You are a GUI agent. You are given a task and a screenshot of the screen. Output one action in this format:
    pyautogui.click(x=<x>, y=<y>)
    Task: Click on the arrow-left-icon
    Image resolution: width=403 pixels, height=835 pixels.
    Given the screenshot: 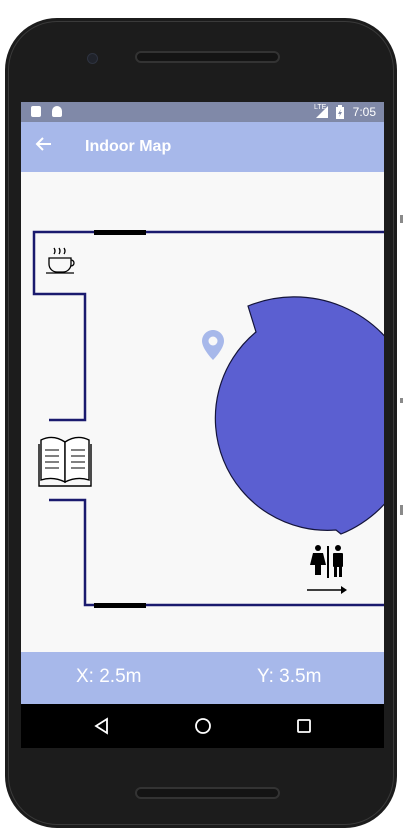 What is the action you would take?
    pyautogui.click(x=44, y=144)
    